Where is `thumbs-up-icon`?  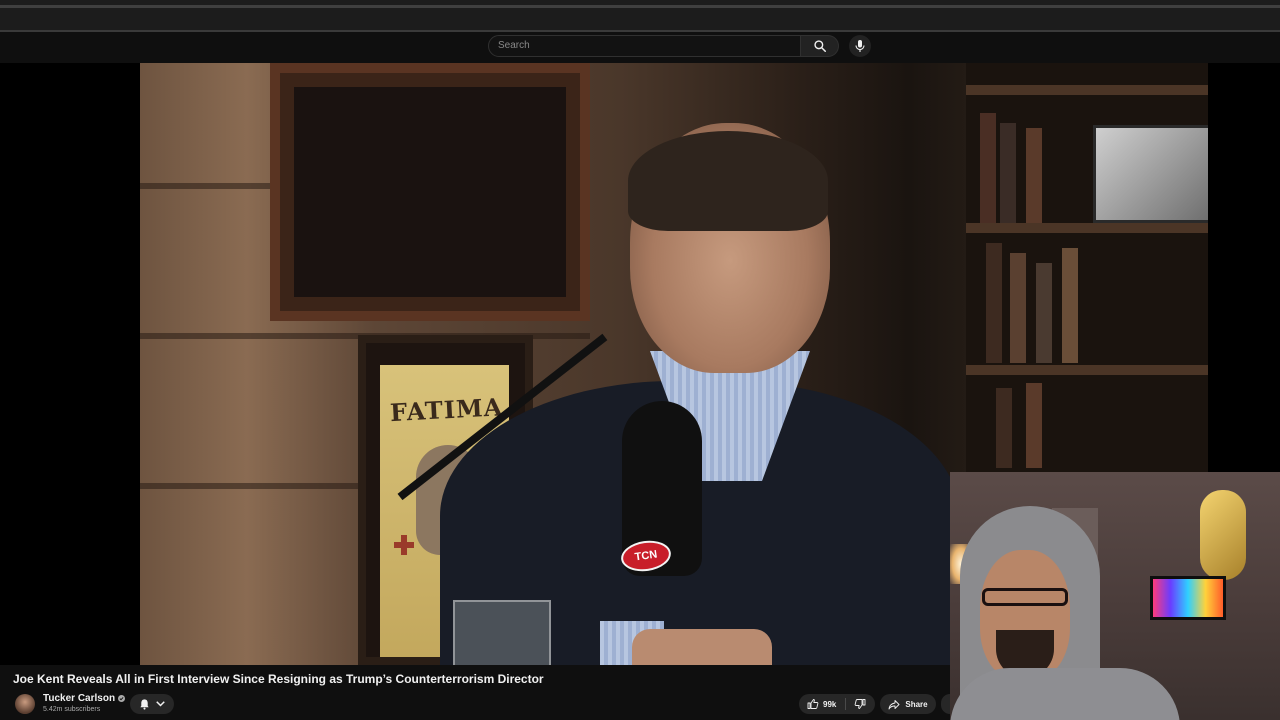 thumbs-up-icon is located at coordinates (813, 704).